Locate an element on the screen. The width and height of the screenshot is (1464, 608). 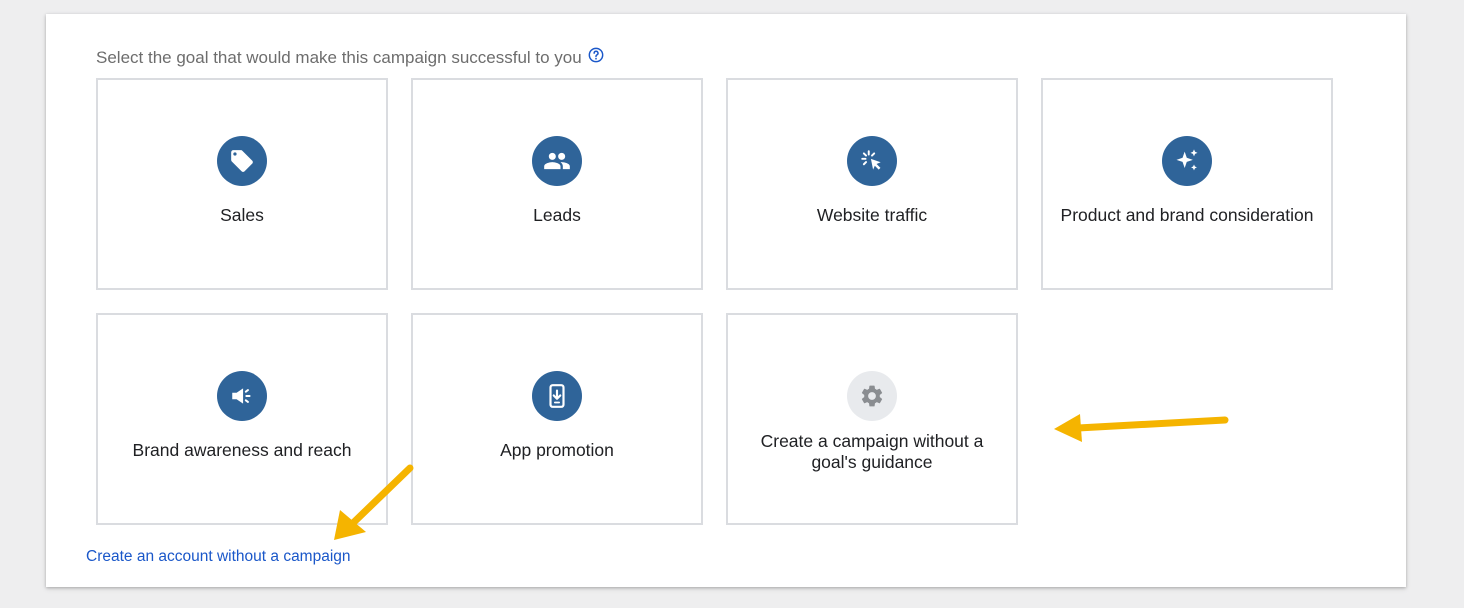
goal-card-leads: Leads is located at coordinates (557, 184).